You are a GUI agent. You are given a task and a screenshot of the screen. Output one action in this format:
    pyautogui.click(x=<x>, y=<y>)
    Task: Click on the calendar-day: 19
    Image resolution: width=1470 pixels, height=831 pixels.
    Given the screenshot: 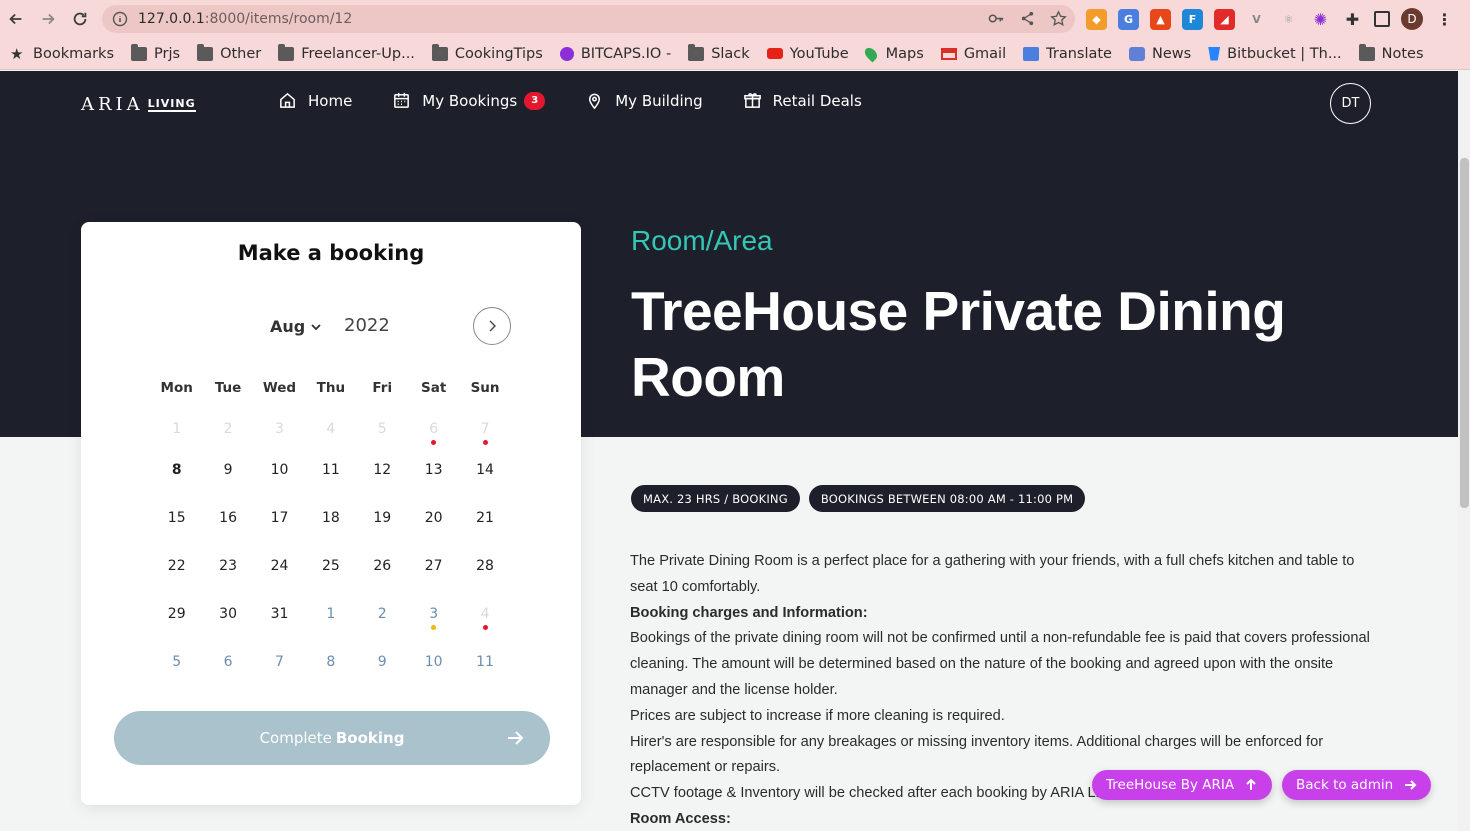 What is the action you would take?
    pyautogui.click(x=382, y=529)
    